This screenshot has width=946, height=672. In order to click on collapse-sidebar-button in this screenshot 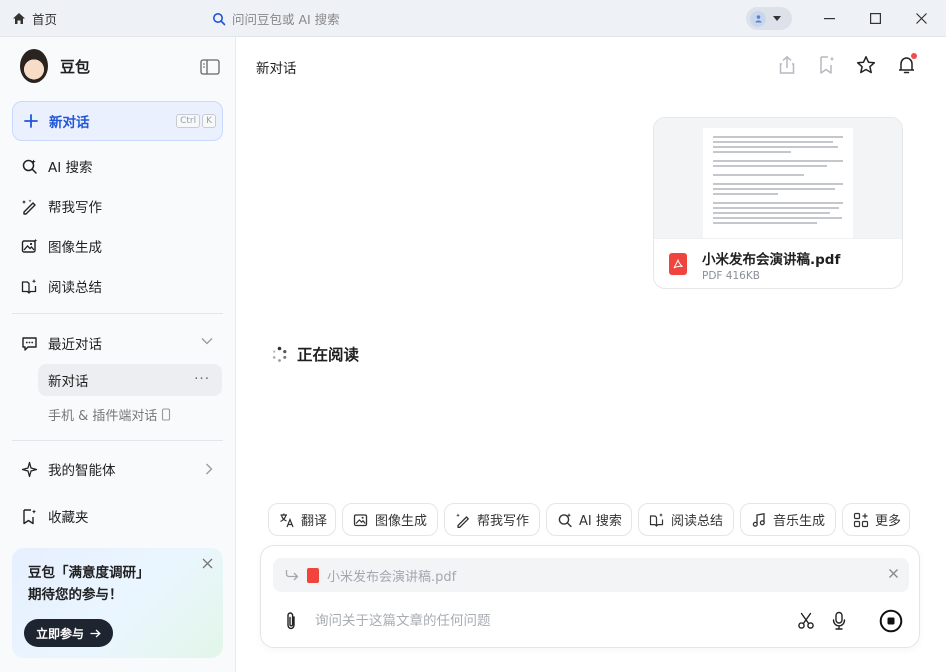, I will do `click(210, 67)`.